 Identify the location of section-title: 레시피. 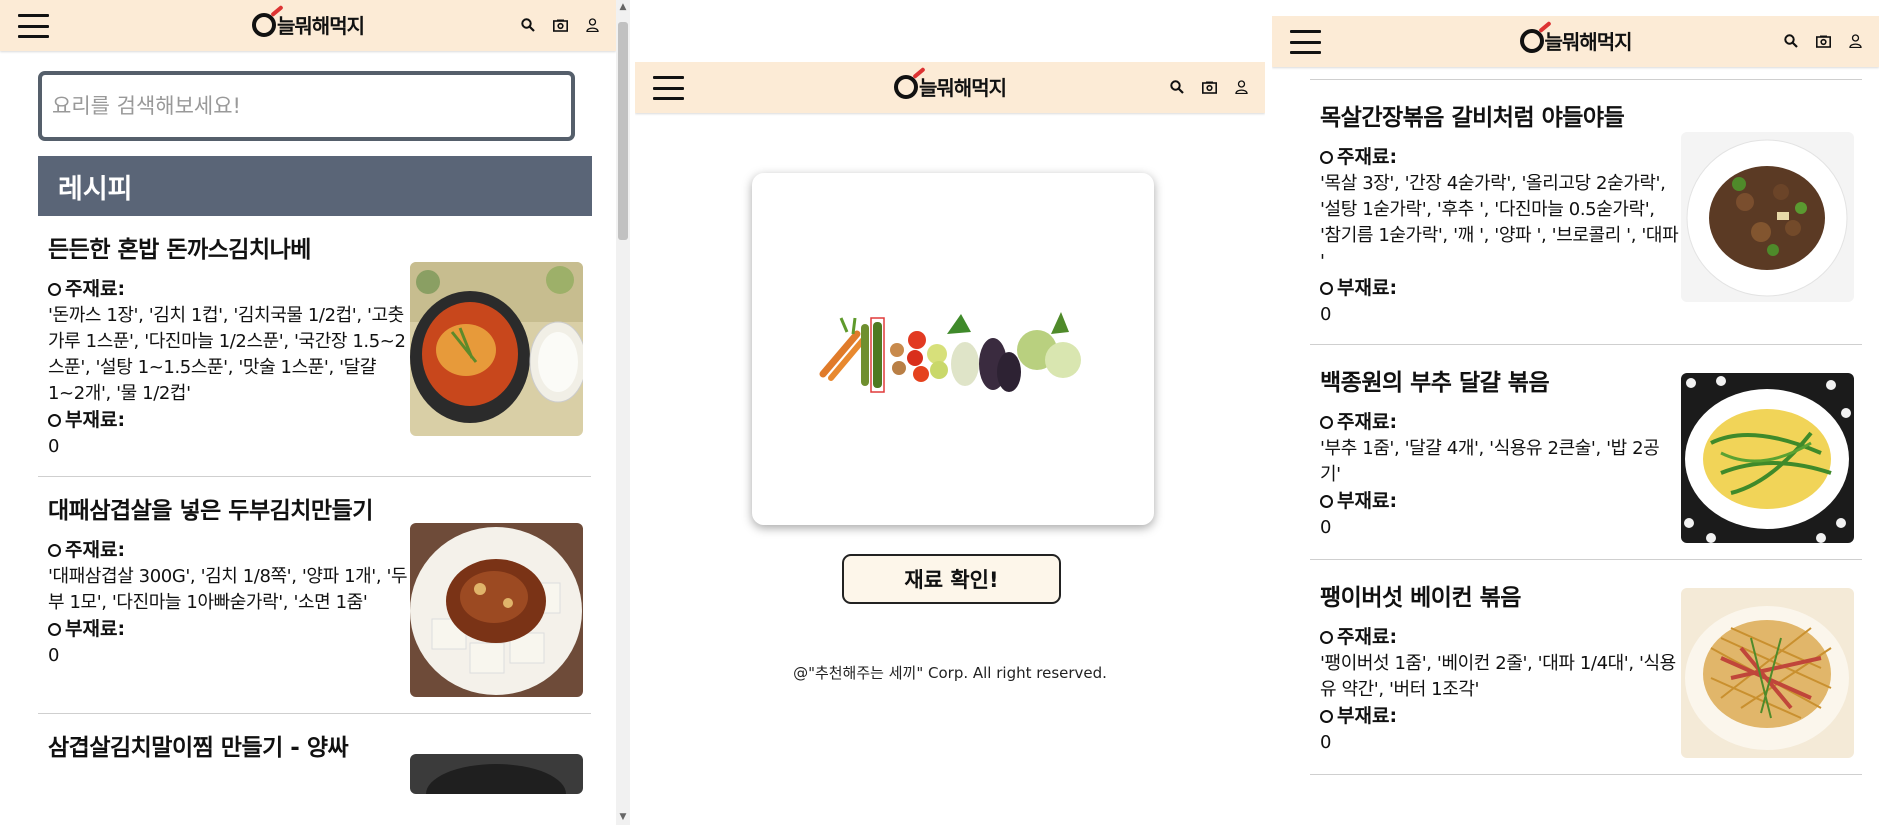
(315, 186).